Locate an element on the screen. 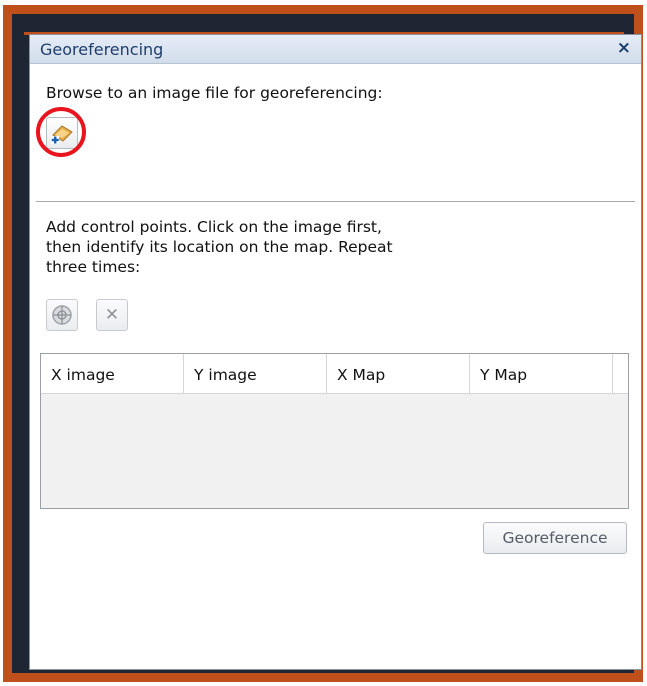 This screenshot has width=647, height=686. crosshair-icon is located at coordinates (62, 315).